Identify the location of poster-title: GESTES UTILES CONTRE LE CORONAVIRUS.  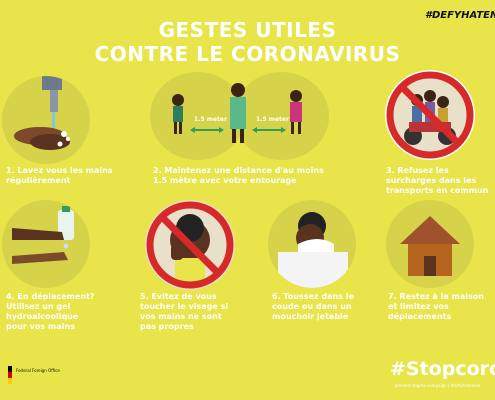
(247, 42).